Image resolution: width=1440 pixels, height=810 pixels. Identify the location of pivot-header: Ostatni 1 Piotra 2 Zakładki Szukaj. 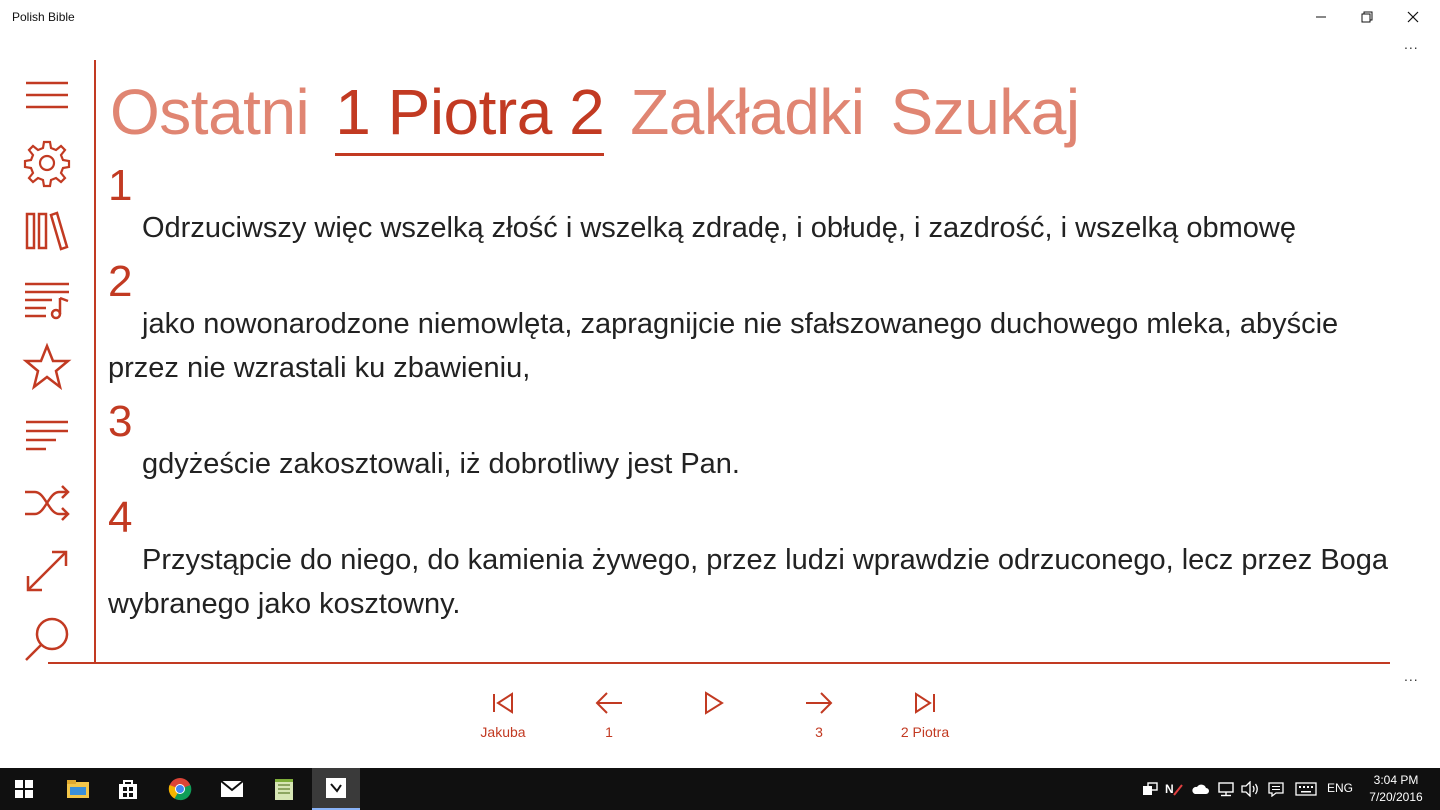
(608, 115).